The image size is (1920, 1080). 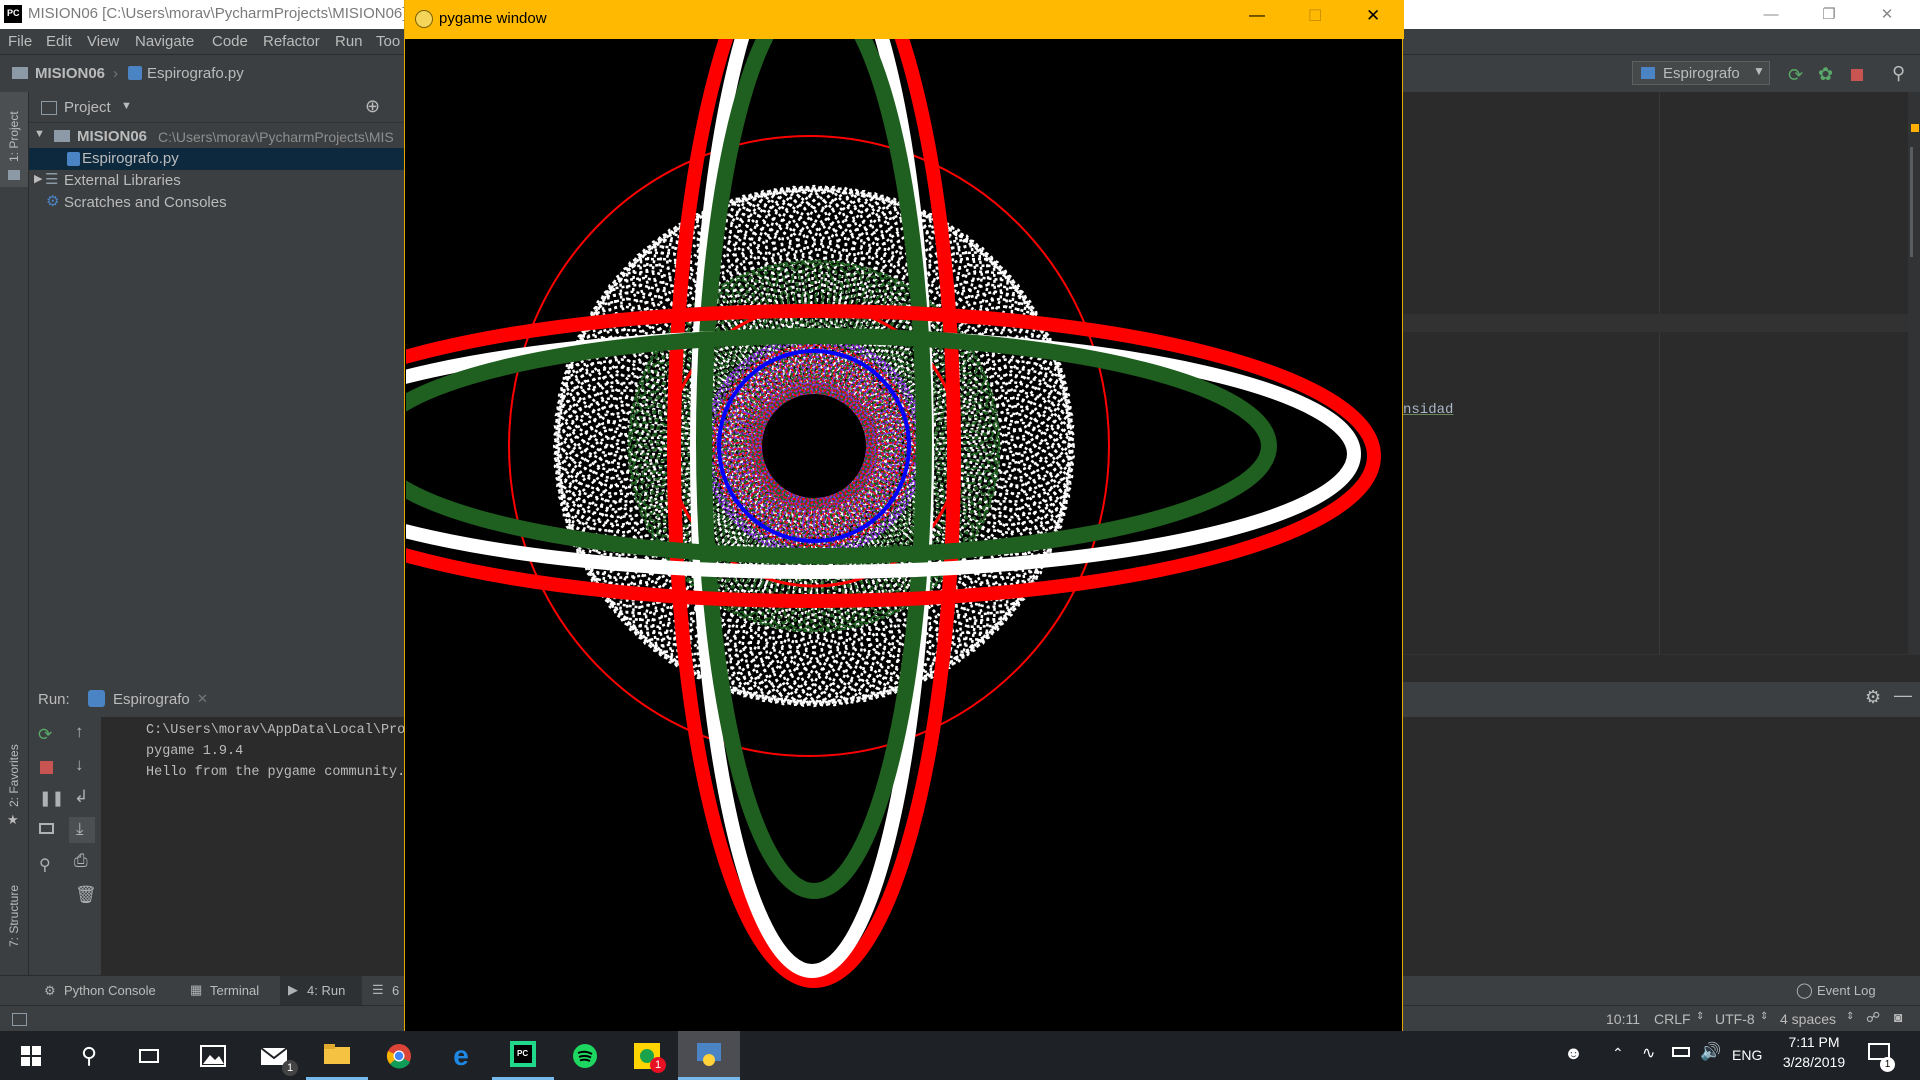 What do you see at coordinates (1618, 1053) in the screenshot?
I see `chevron-up-icon: ⌃` at bounding box center [1618, 1053].